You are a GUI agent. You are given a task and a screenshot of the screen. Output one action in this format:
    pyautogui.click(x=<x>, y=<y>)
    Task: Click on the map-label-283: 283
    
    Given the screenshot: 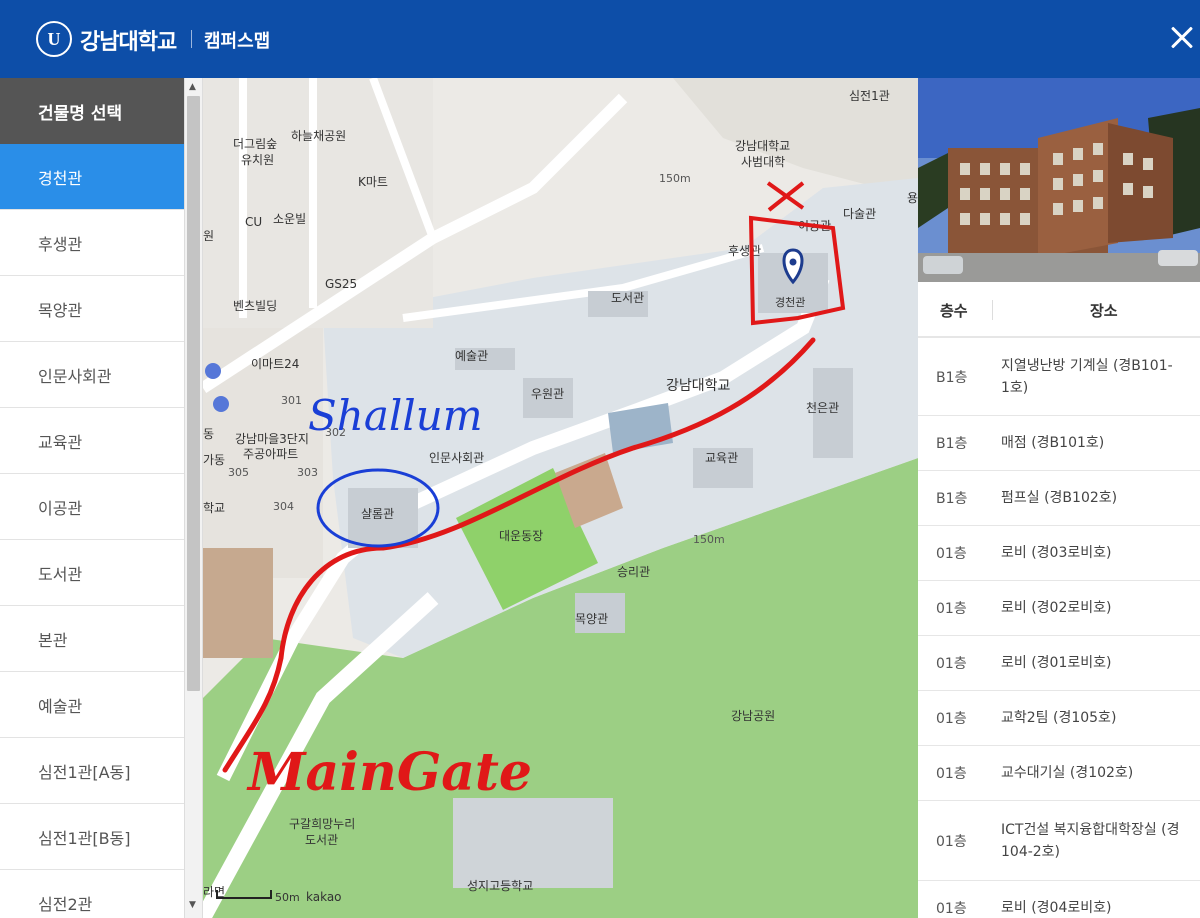 What is the action you would take?
    pyautogui.click(x=448, y=79)
    